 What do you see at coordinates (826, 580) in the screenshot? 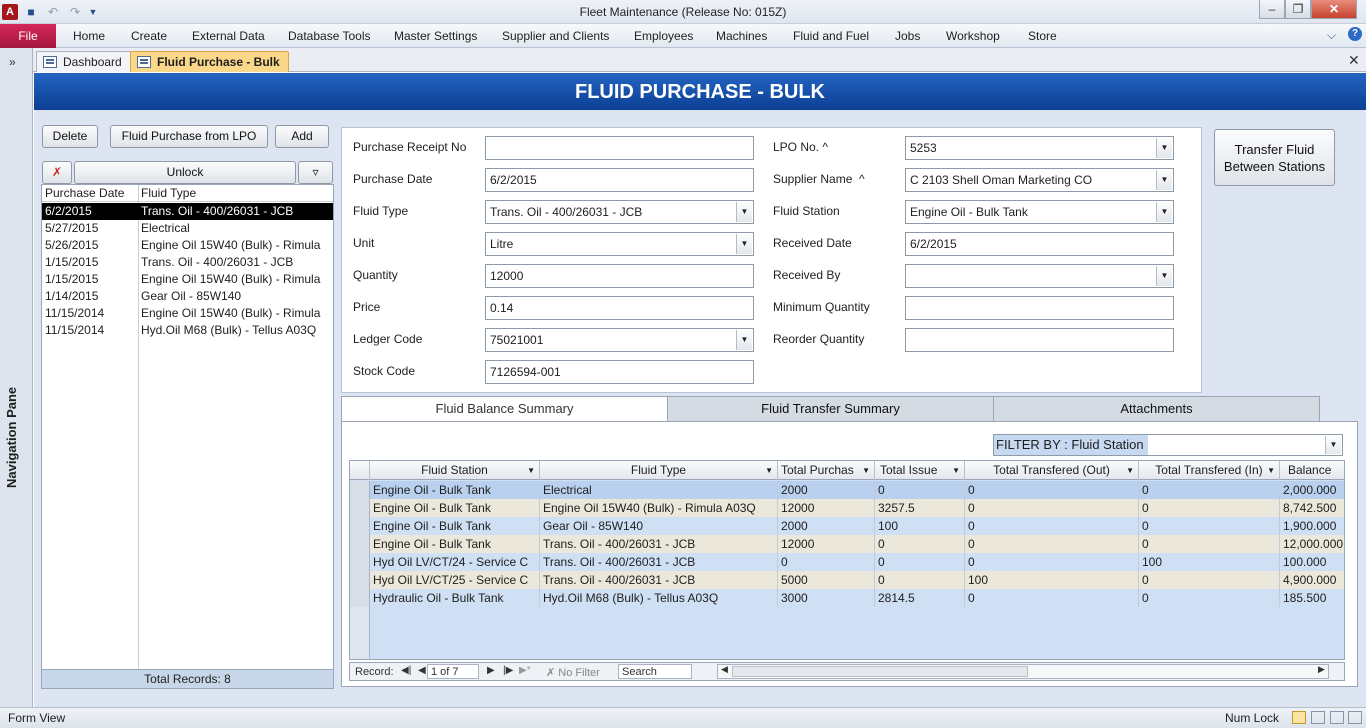
I see `cell-total-purchase: 5000` at bounding box center [826, 580].